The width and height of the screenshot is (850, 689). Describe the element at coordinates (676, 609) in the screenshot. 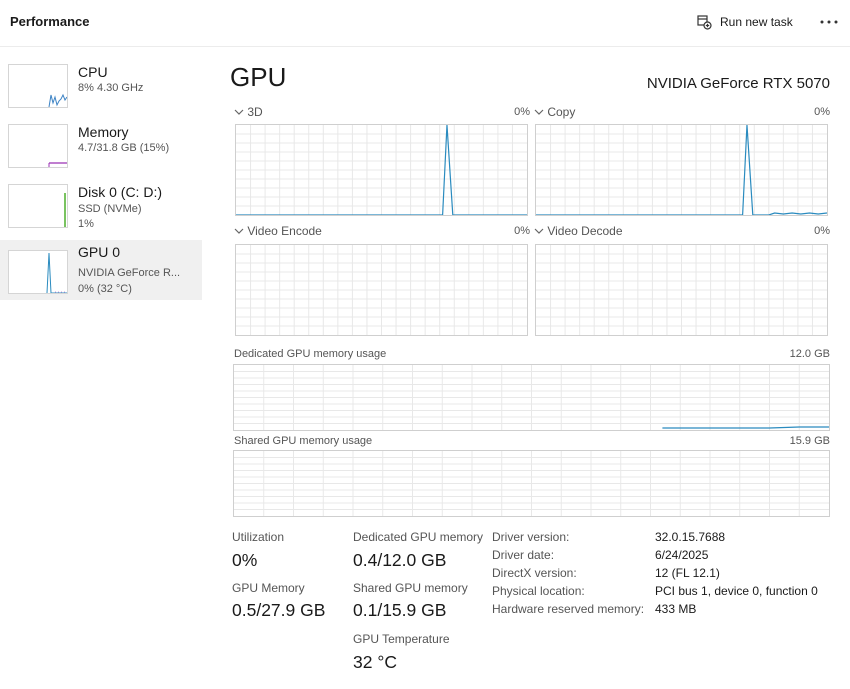

I see `hardware-reserved-memory-value: 433 MB` at that location.